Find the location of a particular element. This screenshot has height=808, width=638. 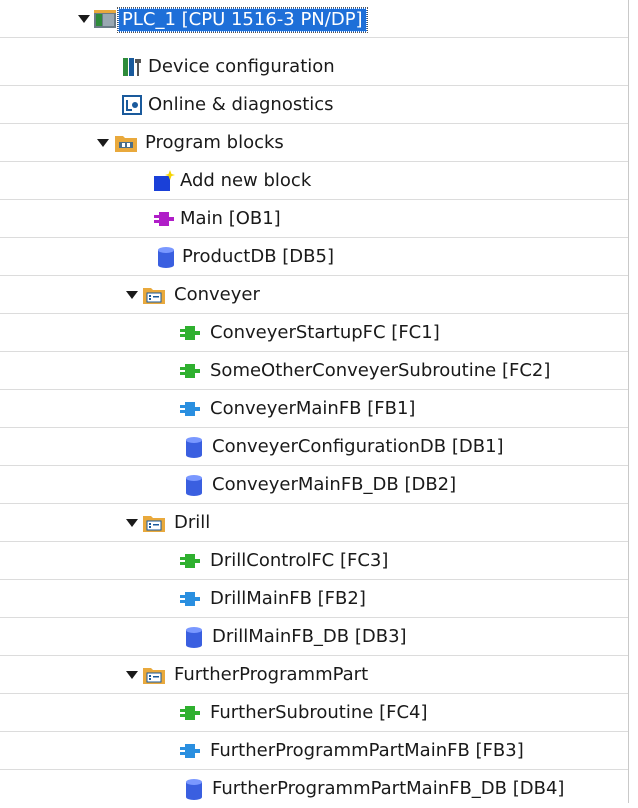

tree-item-drillmainfb-fb2: DrillMainFB [FB2] is located at coordinates (314, 599).